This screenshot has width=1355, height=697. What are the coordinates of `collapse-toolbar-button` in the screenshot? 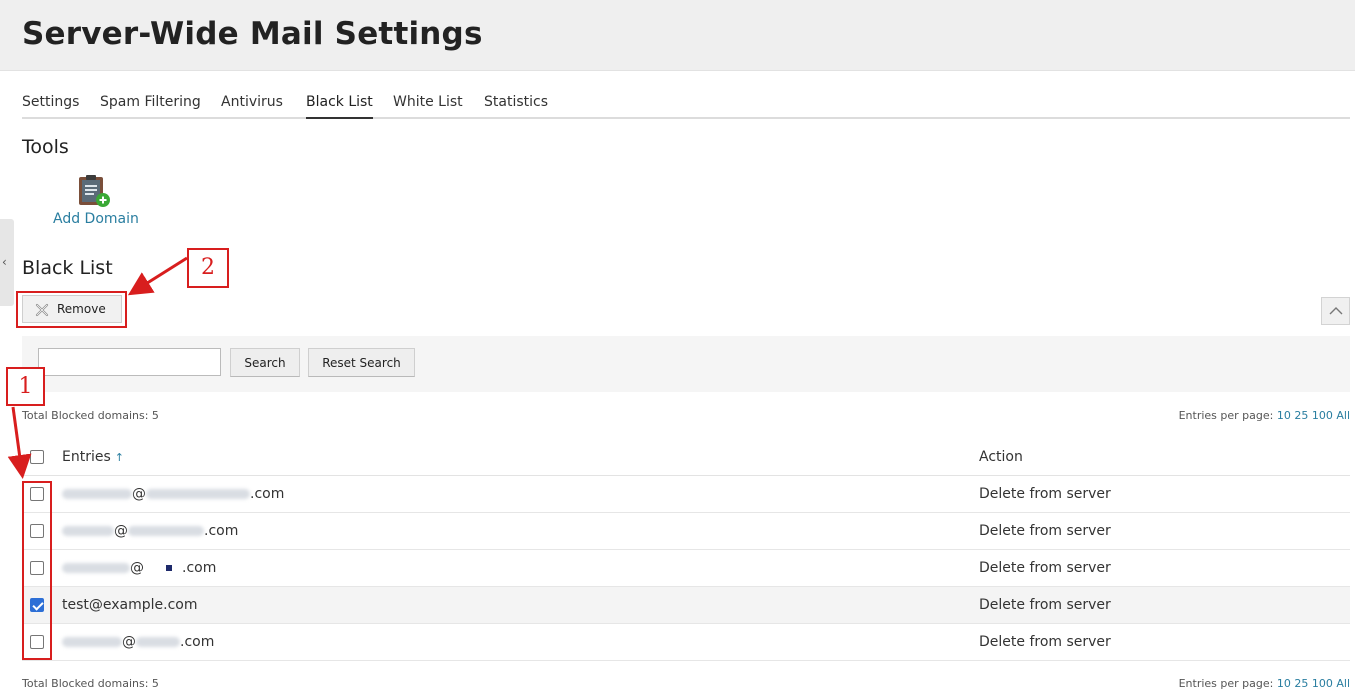 It's located at (1335, 311).